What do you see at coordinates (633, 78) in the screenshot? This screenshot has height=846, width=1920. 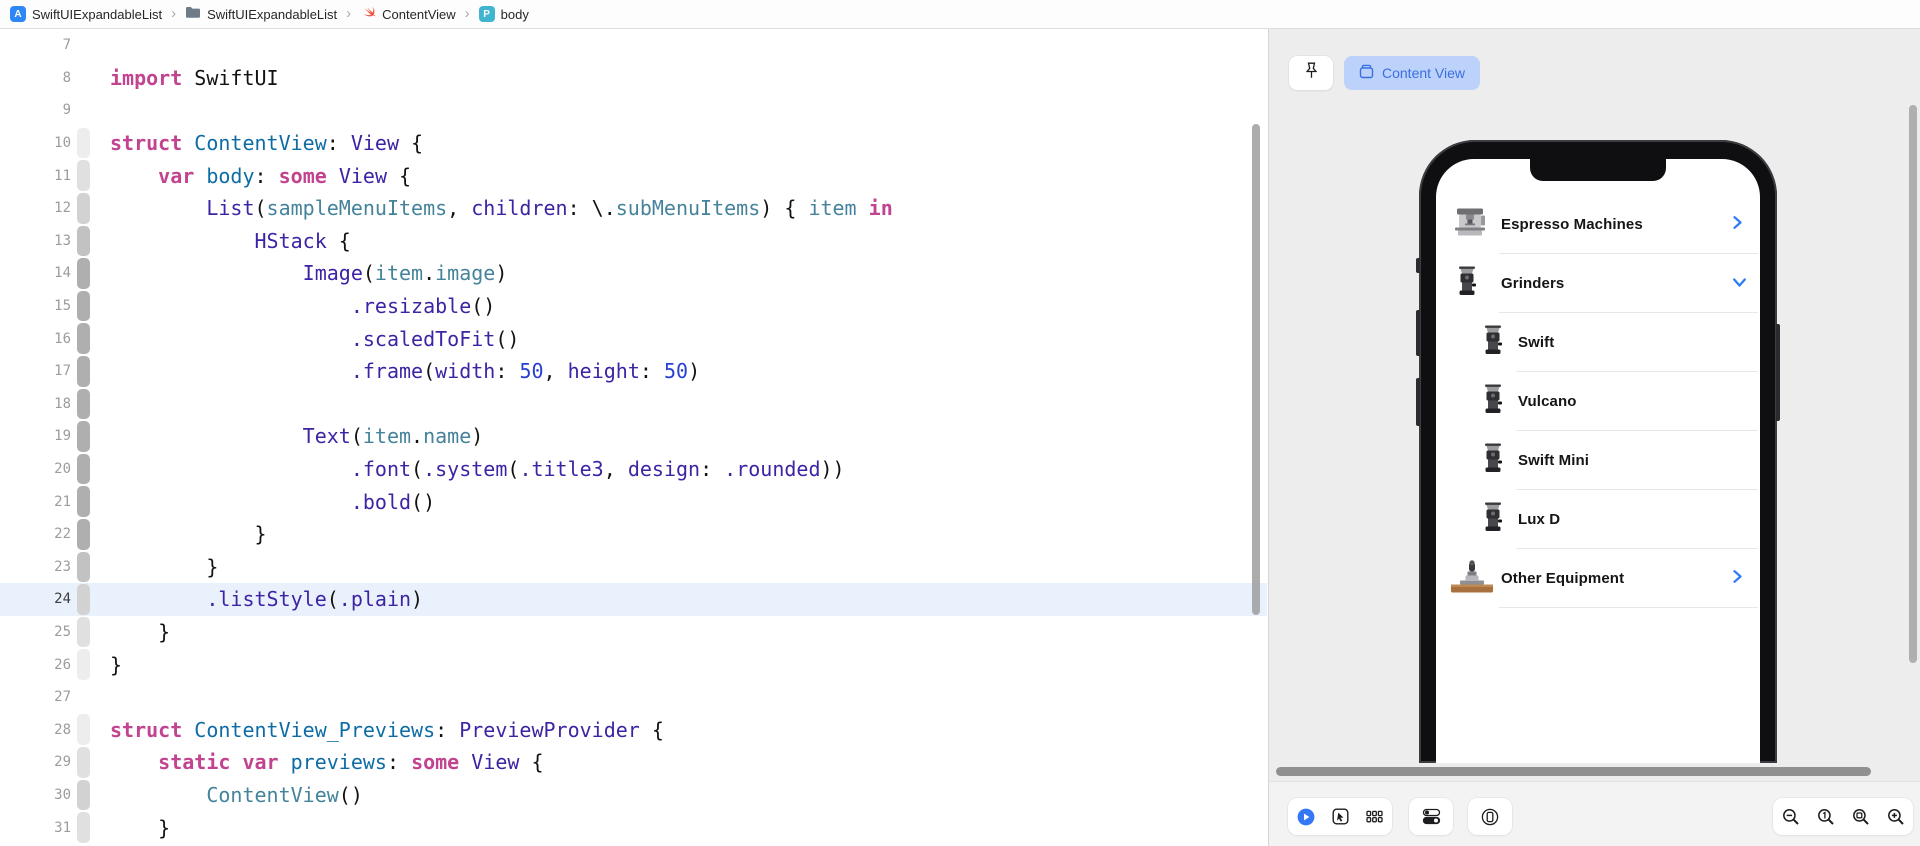 I see `code-line-8: 8 import SwiftUI` at bounding box center [633, 78].